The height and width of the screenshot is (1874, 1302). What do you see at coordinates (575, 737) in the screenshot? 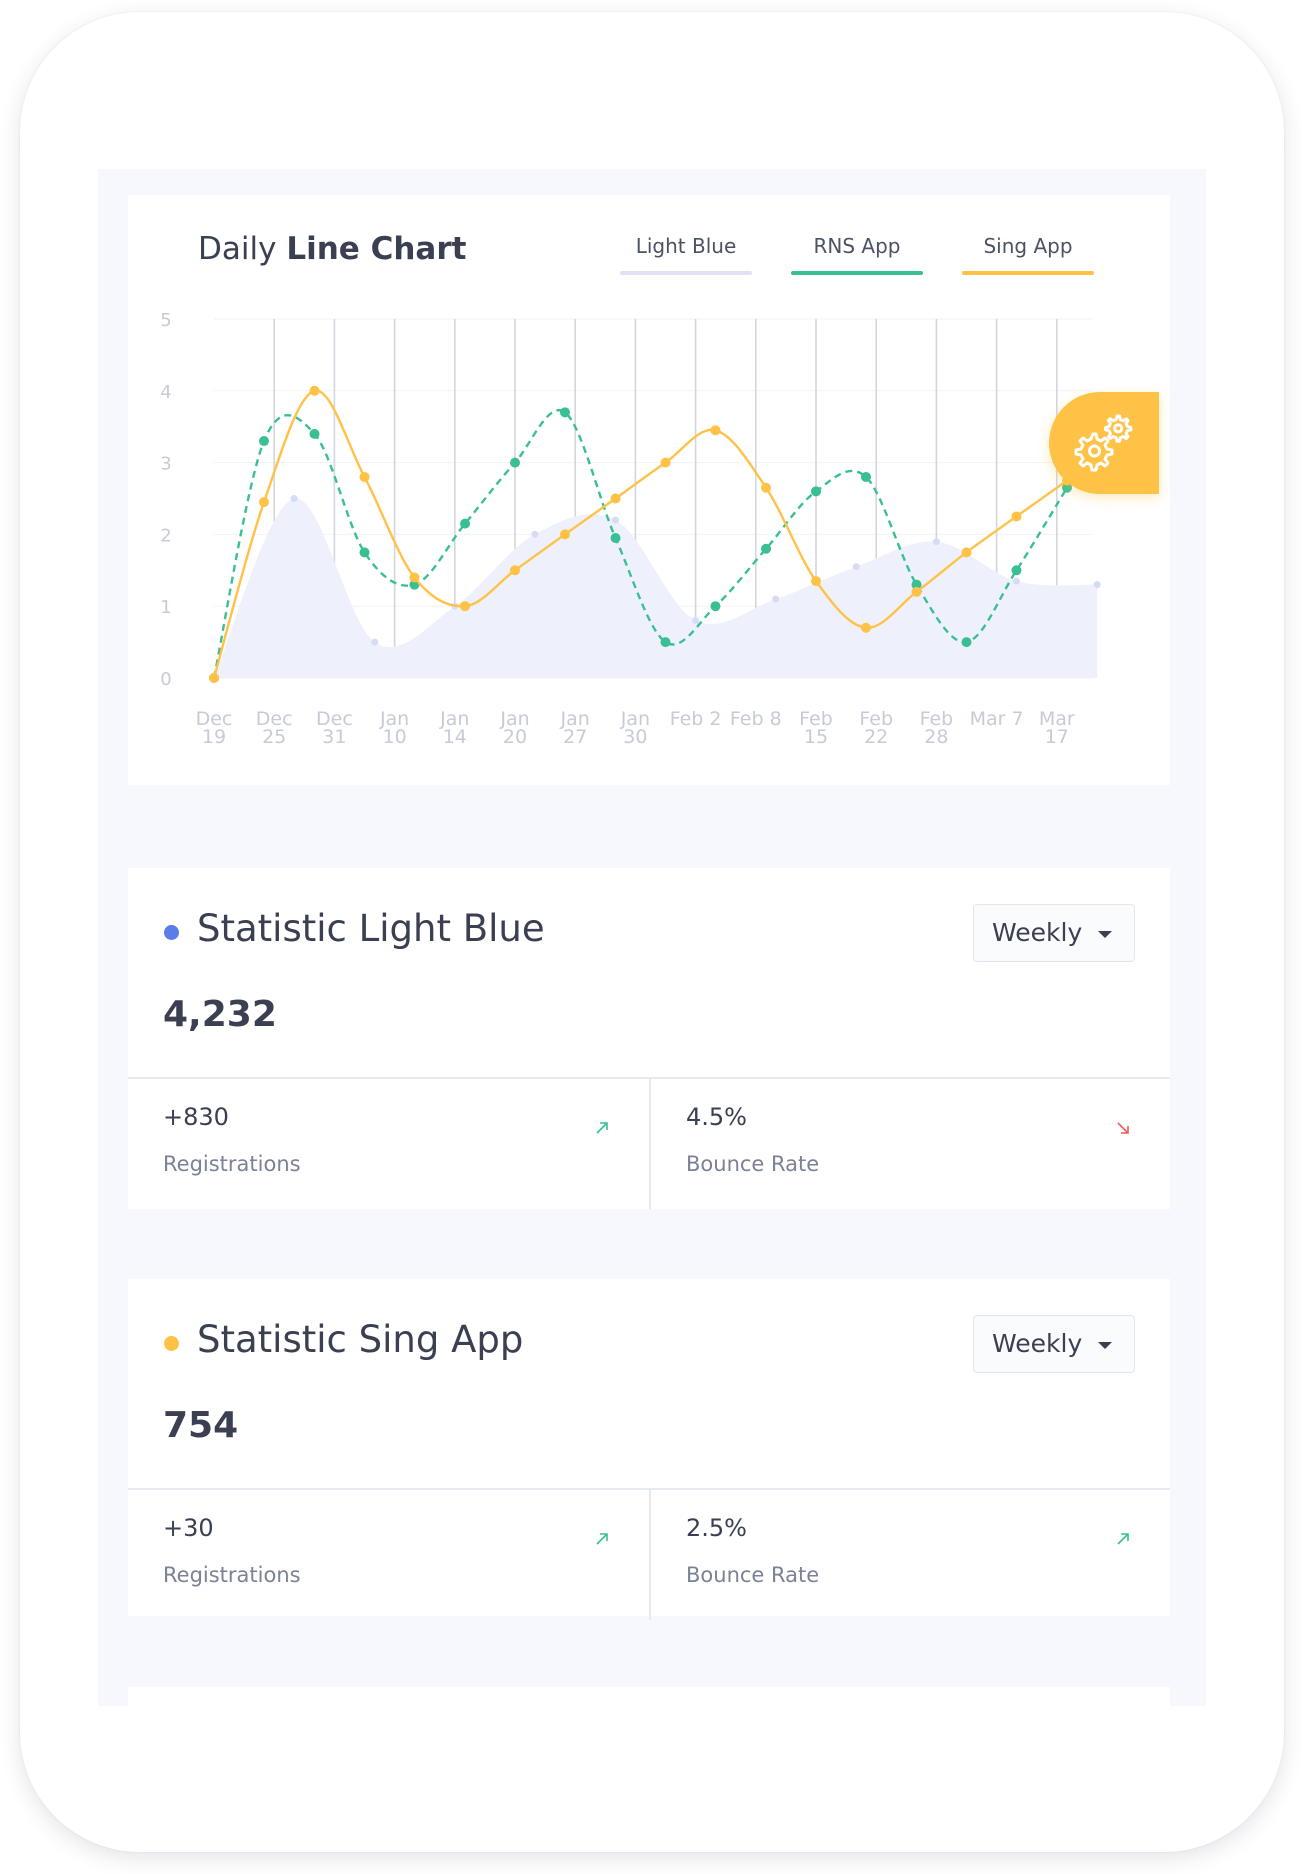
I see `x-tick-label: 27` at bounding box center [575, 737].